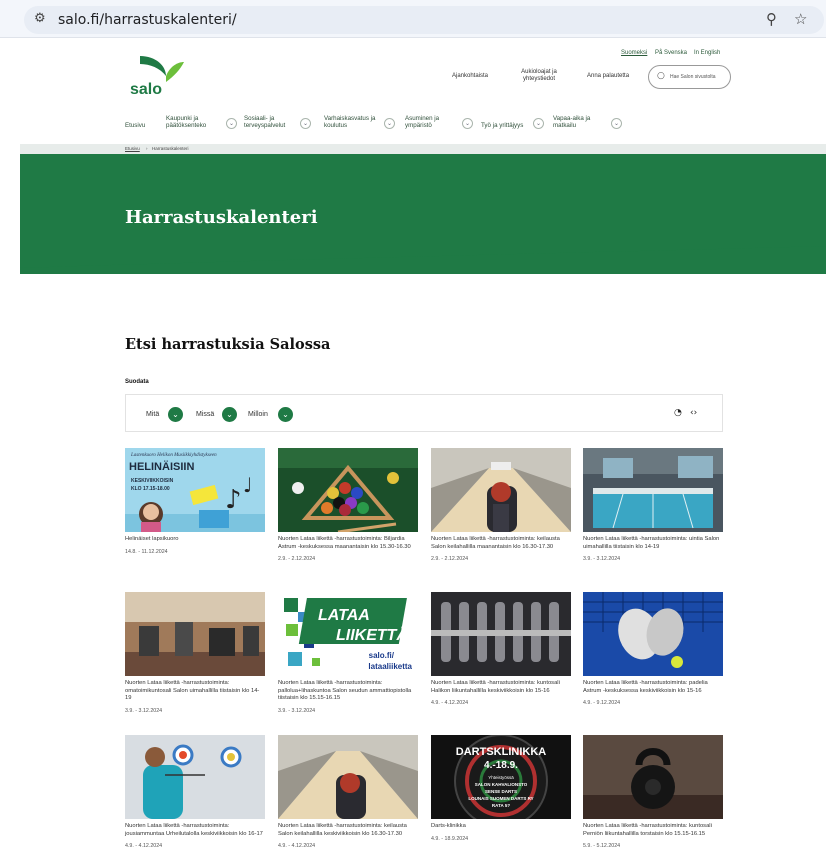  Describe the element at coordinates (707, 53) in the screenshot. I see `lang-english: In English` at that location.